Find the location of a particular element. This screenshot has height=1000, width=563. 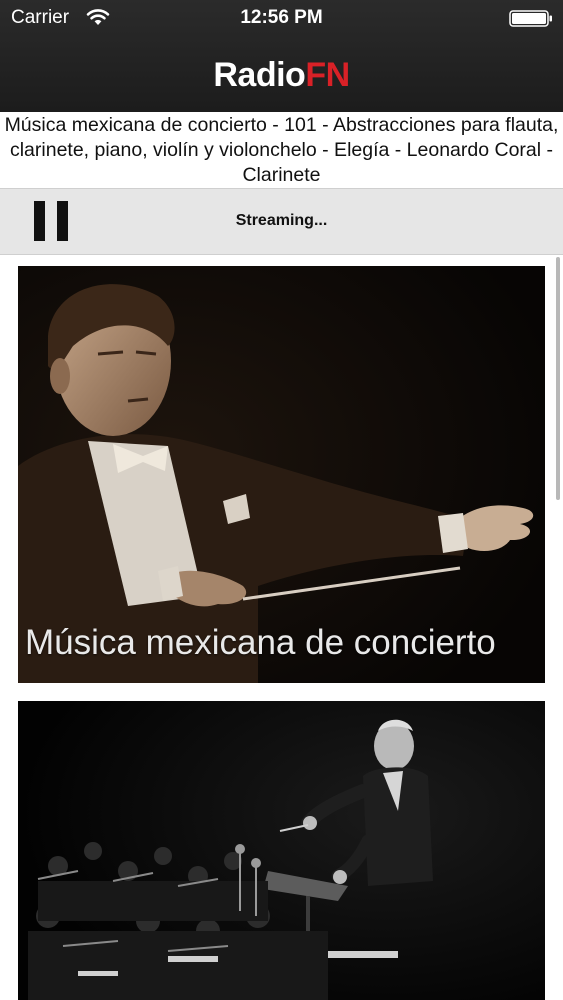

app-logo: RadioFN is located at coordinates (281, 75).